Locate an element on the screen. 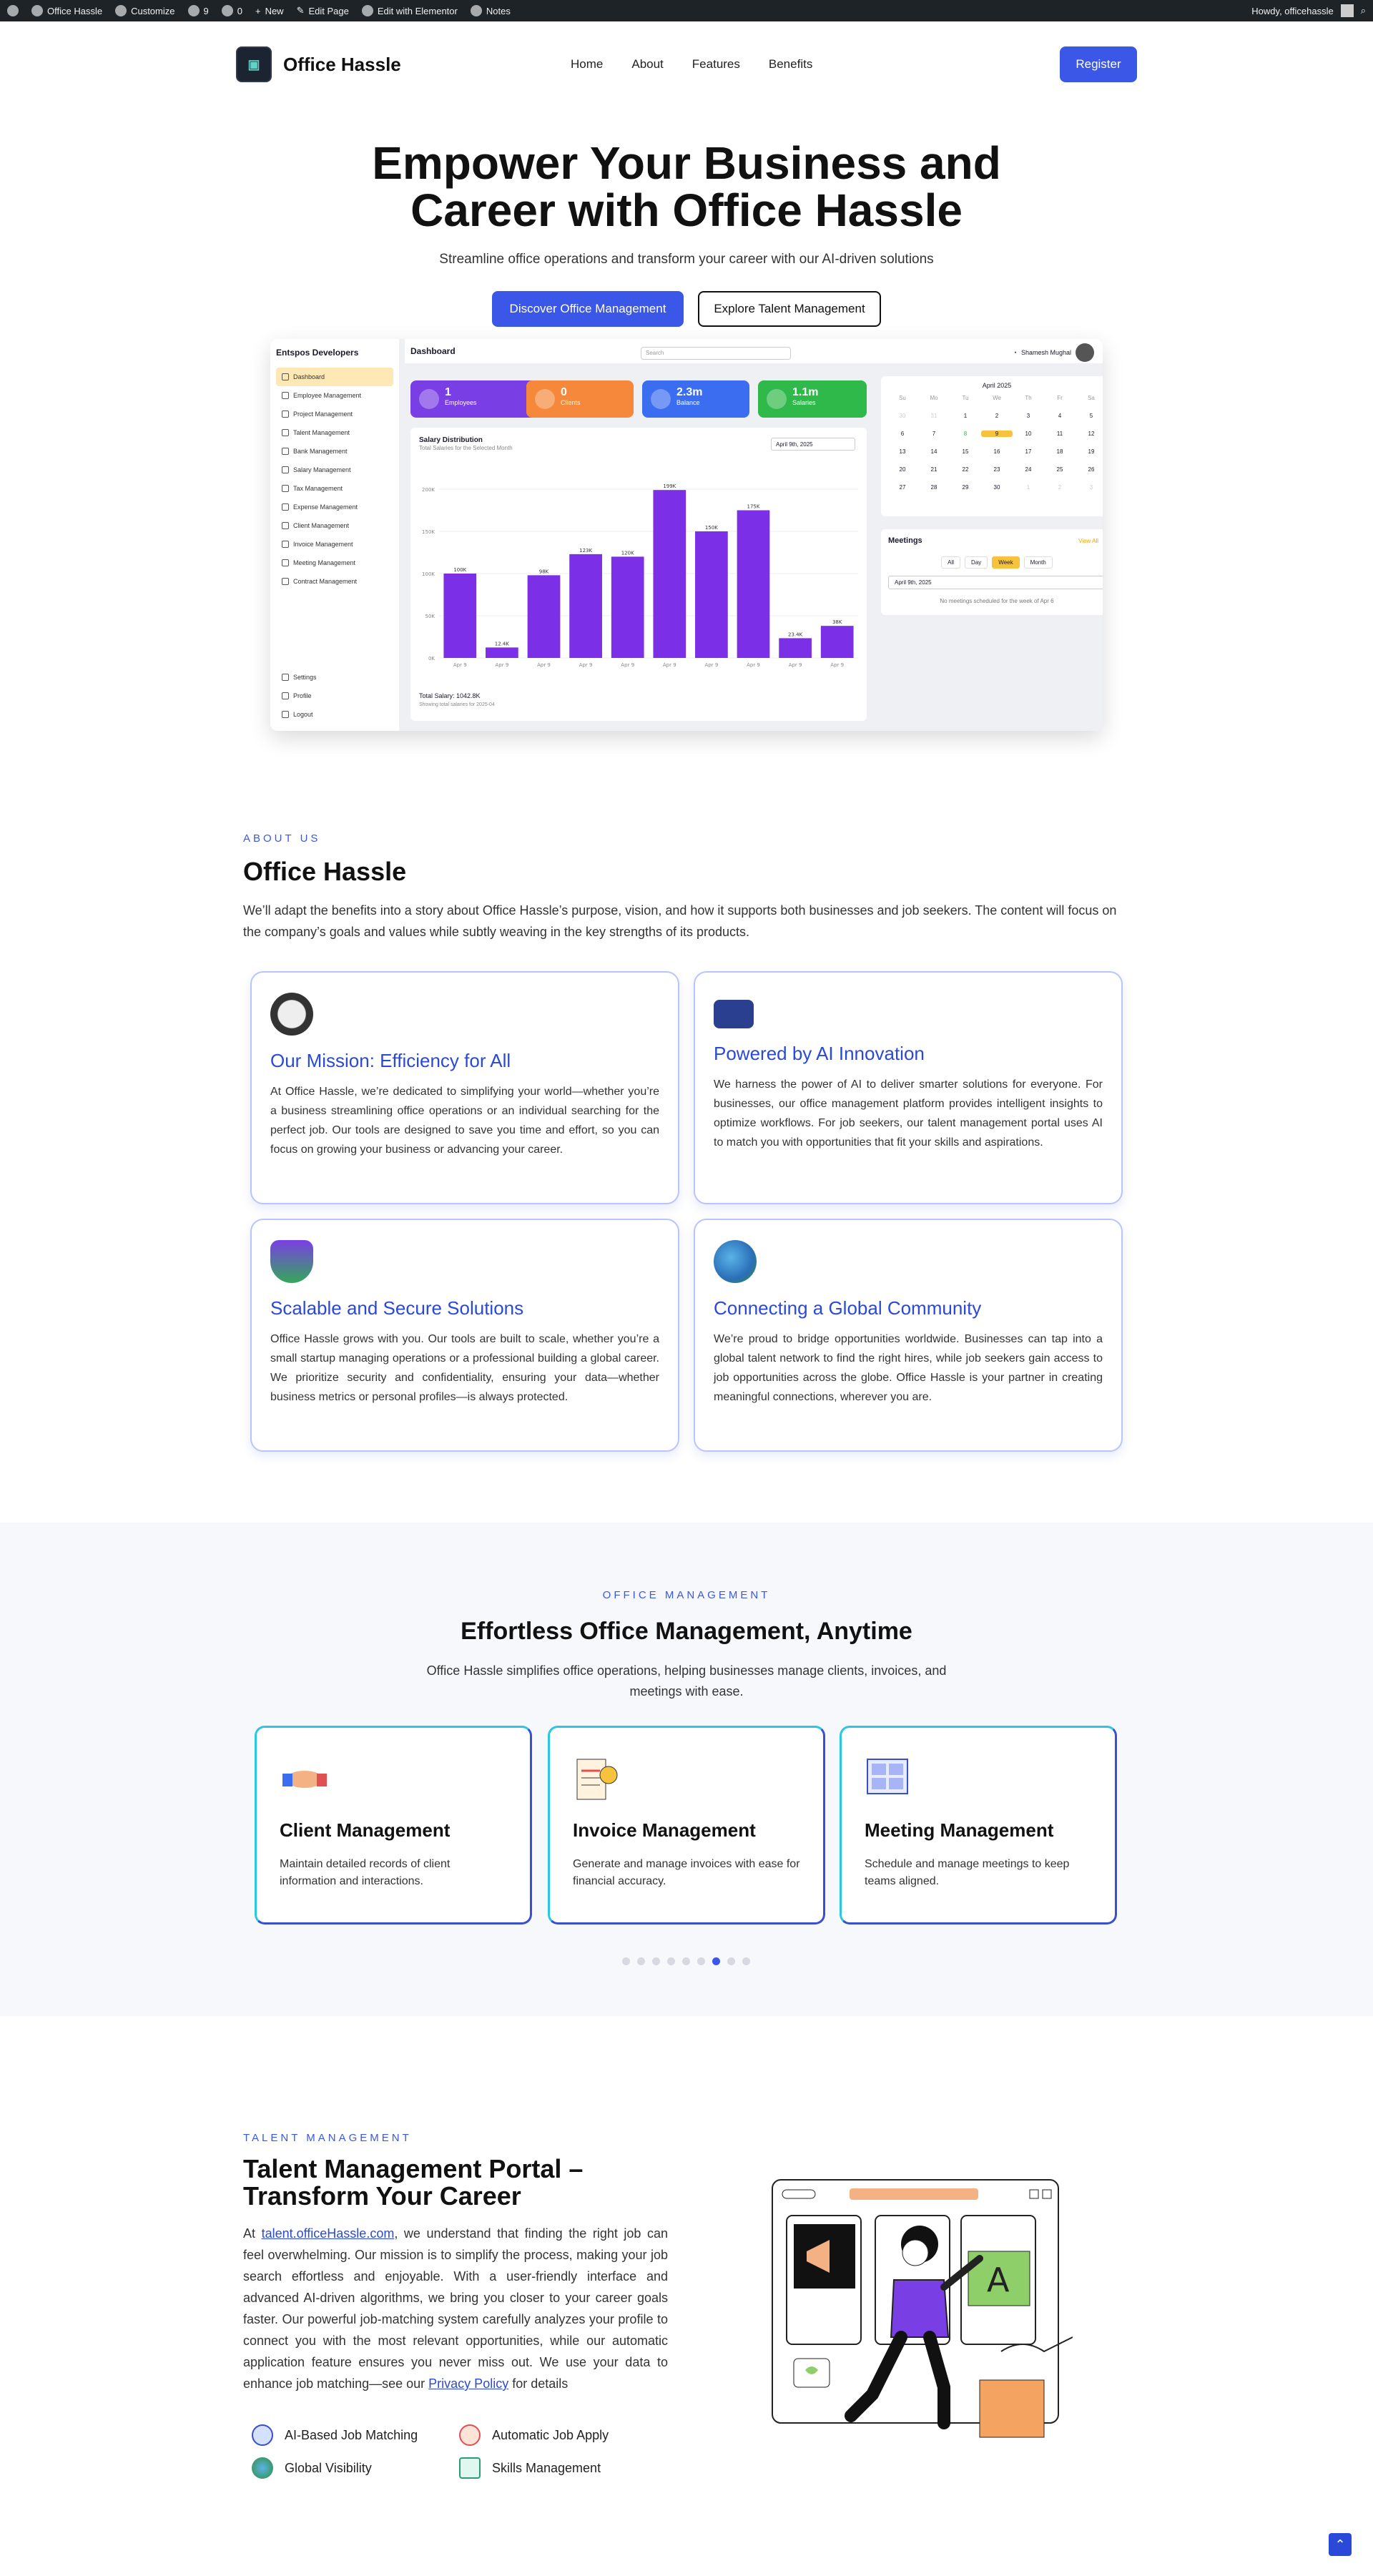 This screenshot has width=1373, height=2576. admin-customize-link: Customize is located at coordinates (145, 10).